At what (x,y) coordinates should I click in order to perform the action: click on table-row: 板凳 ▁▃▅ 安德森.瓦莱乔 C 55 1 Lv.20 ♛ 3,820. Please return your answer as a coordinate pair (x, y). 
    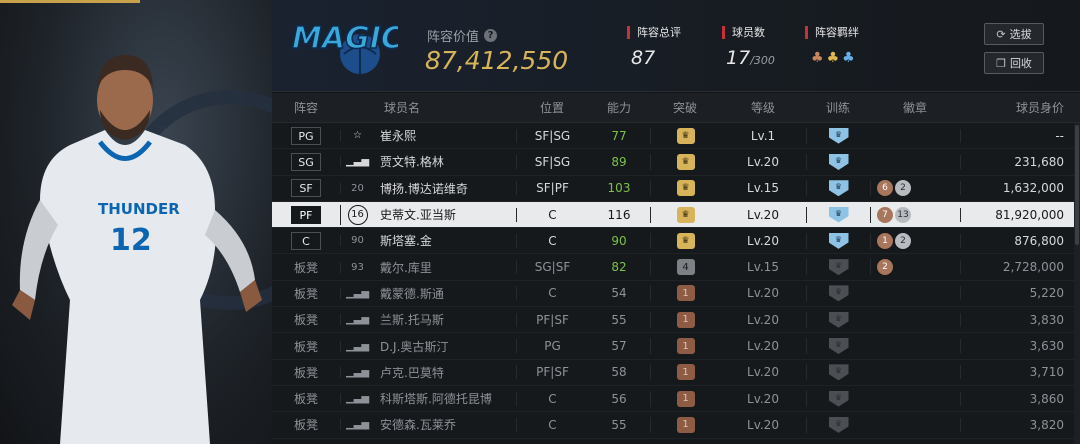
    Looking at the image, I should click on (676, 425).